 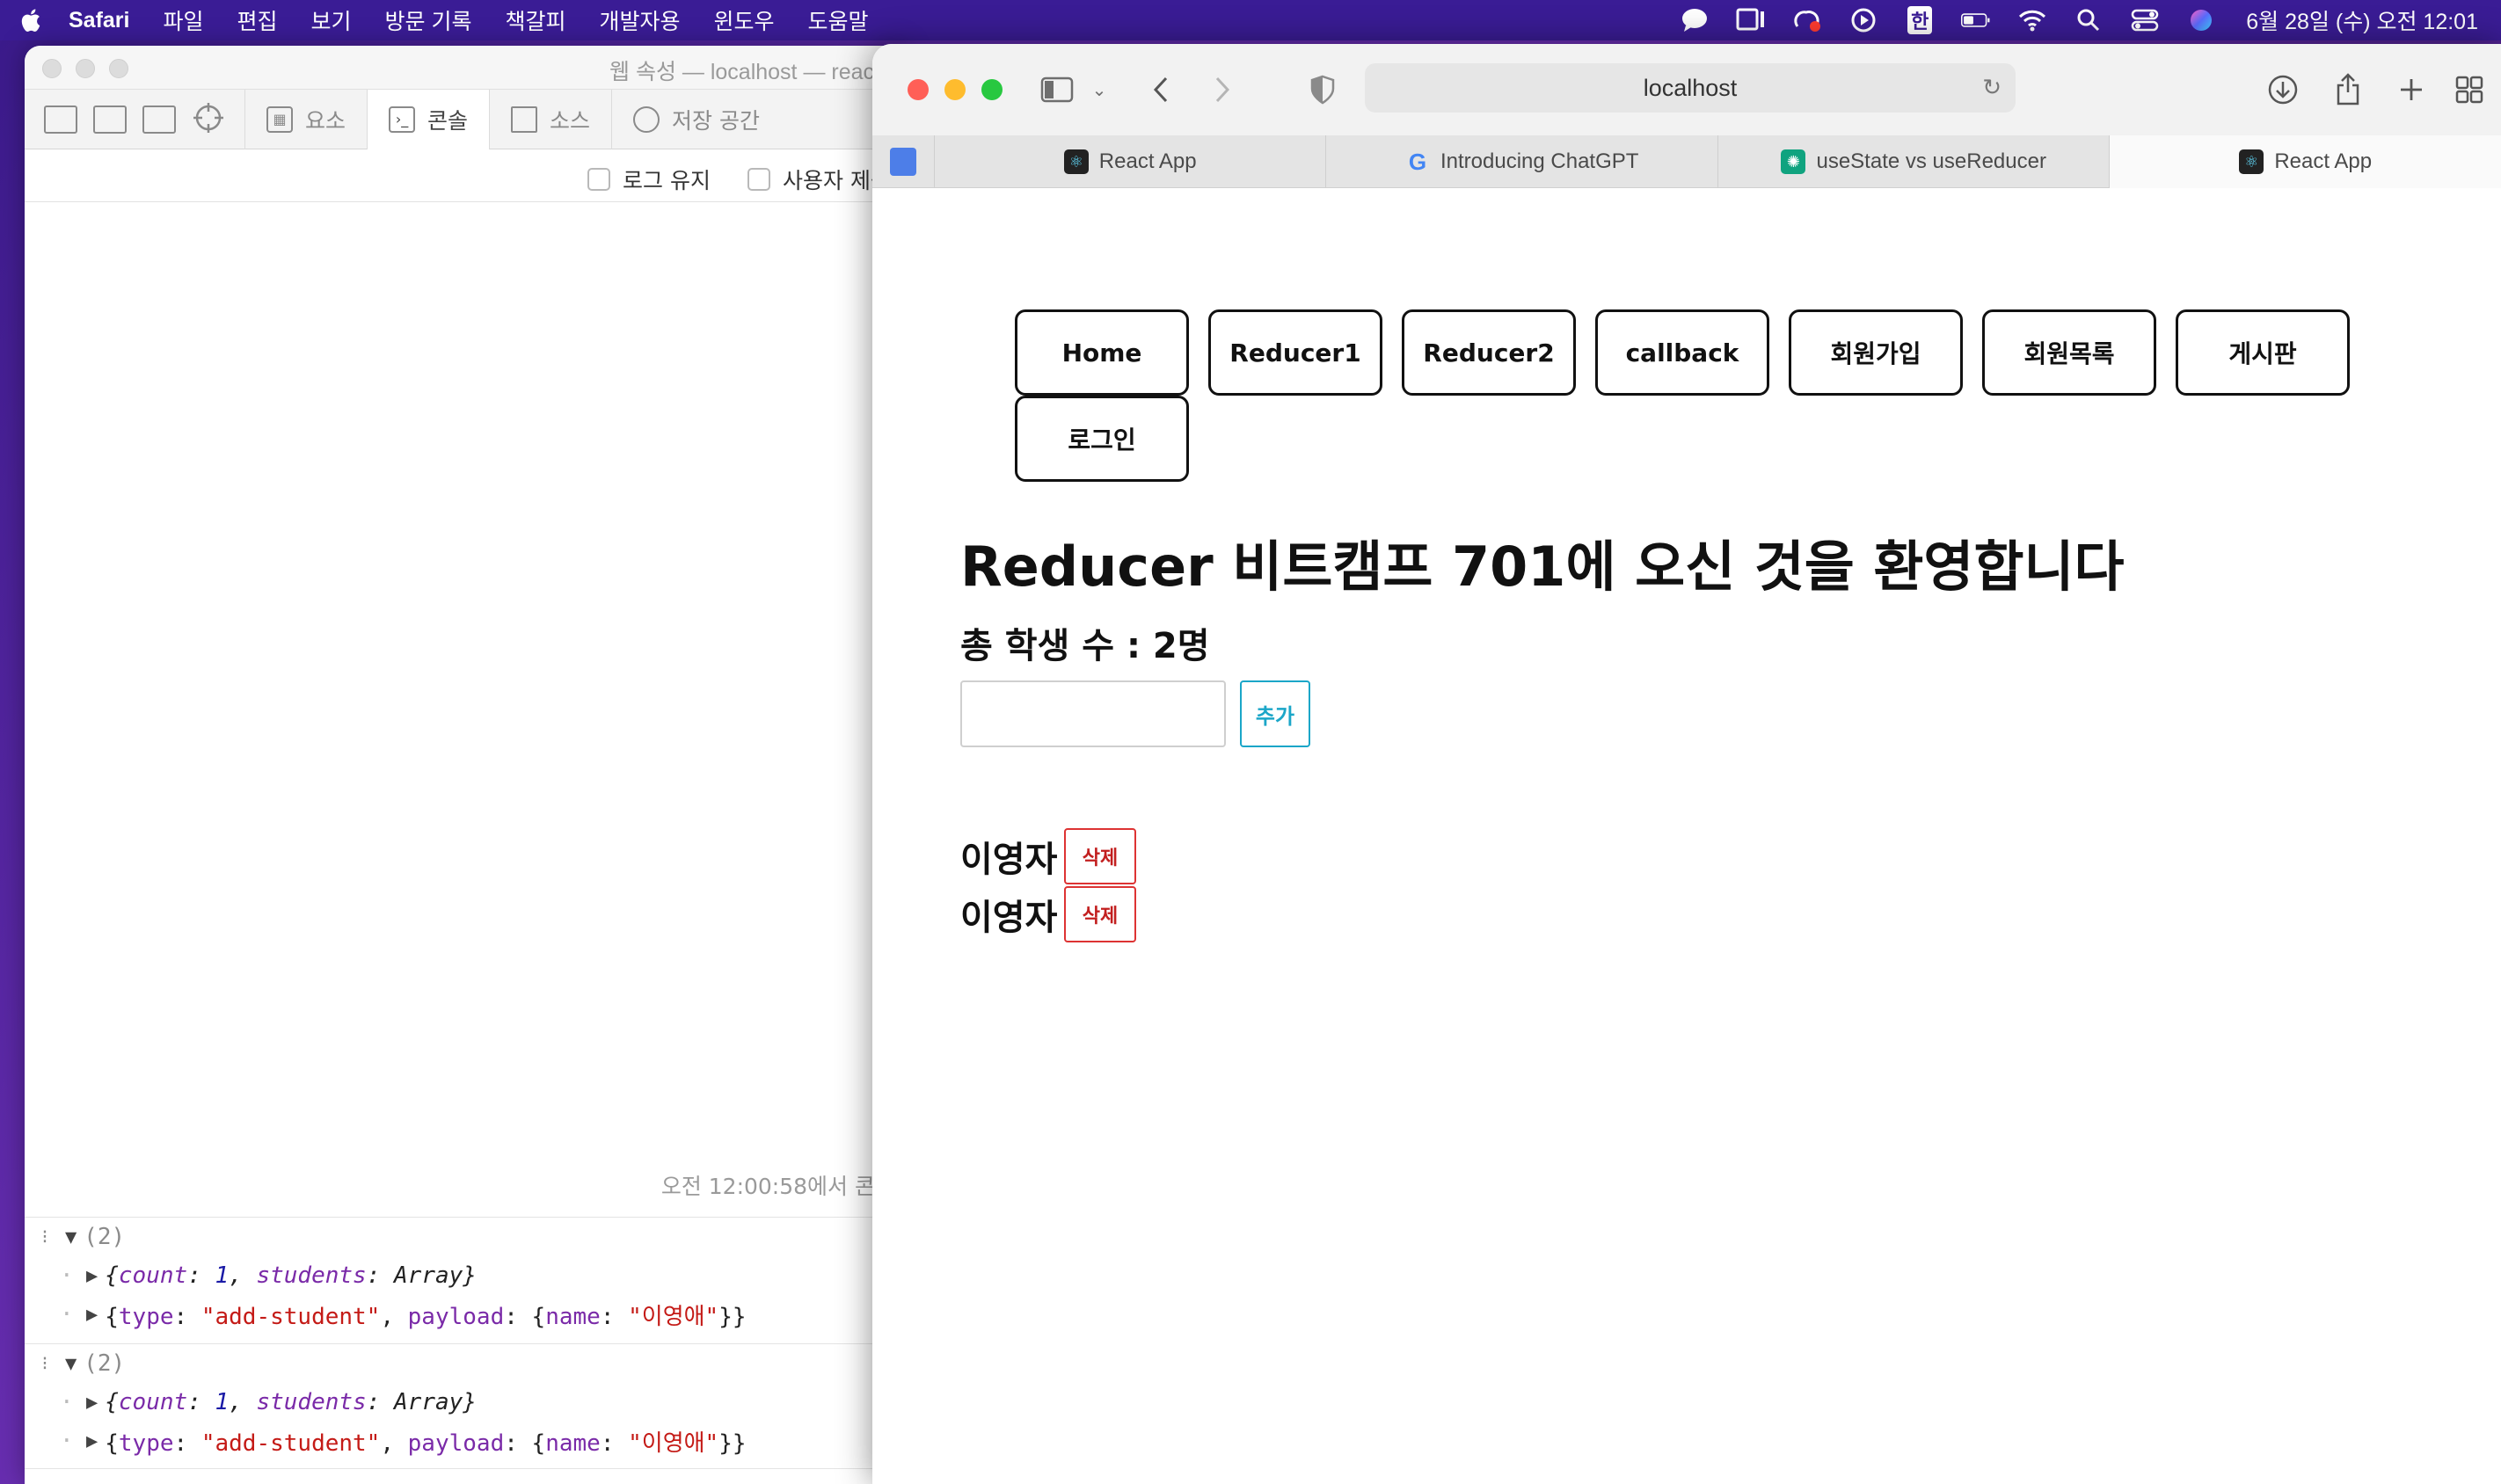 I want to click on forward-icon, so click(x=1222, y=90).